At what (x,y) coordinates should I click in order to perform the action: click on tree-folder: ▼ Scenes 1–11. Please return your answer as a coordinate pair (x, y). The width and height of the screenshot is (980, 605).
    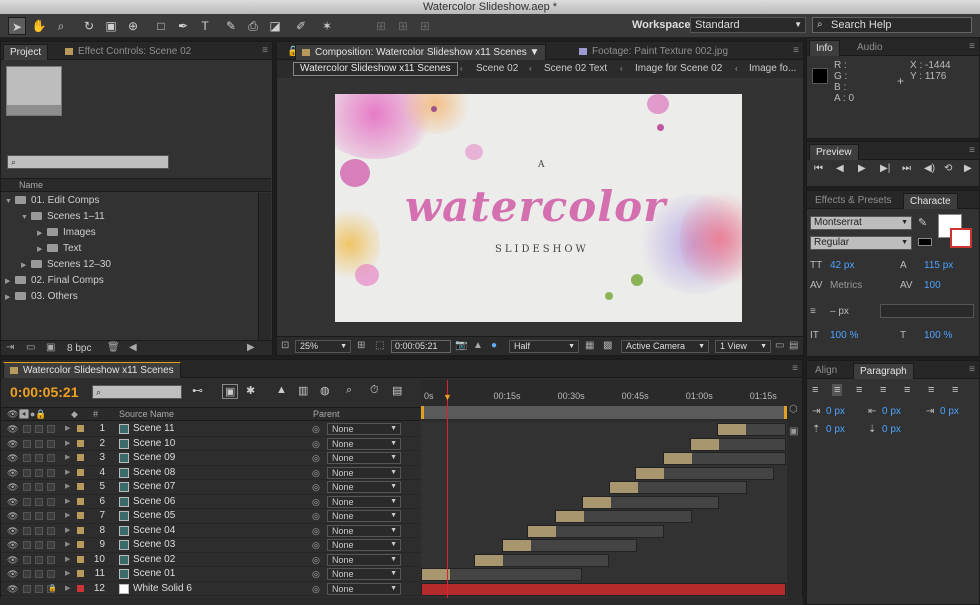
    Looking at the image, I should click on (129, 217).